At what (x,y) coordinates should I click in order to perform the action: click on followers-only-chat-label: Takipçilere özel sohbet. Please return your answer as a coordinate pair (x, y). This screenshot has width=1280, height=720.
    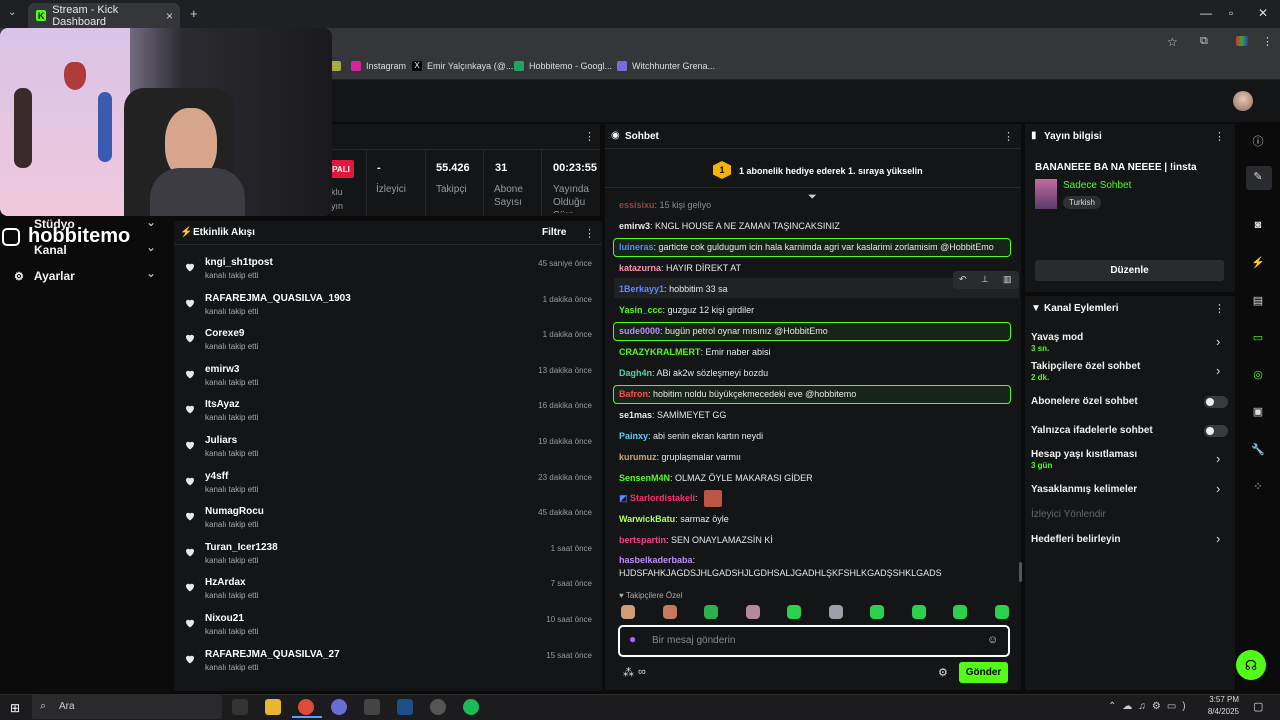
    Looking at the image, I should click on (1085, 366).